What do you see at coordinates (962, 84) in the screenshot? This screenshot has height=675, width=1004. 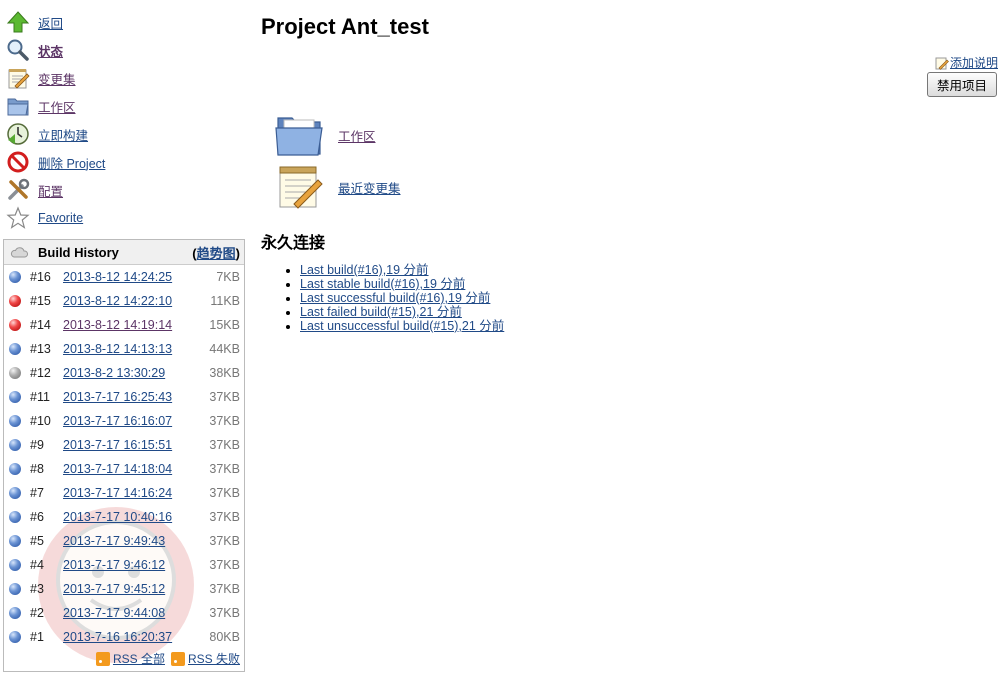 I see `disable-project-button: 禁用项目` at bounding box center [962, 84].